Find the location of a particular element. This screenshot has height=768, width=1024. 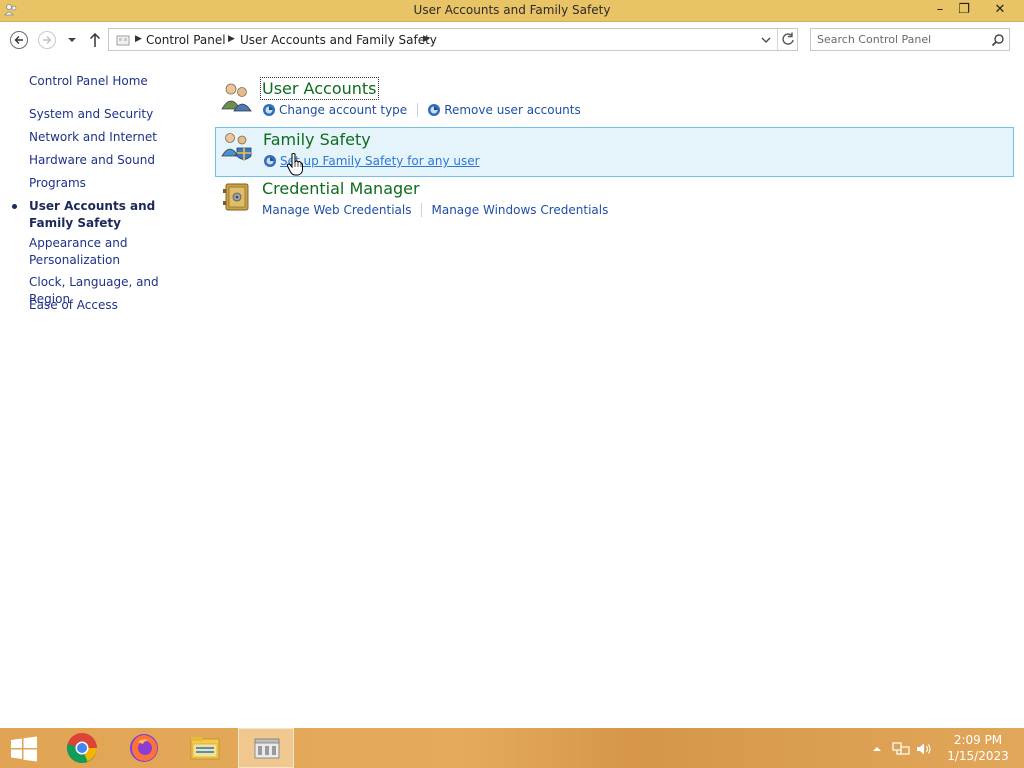

nav-hardware-and-sound: Hardware and Sound is located at coordinates (114, 160).